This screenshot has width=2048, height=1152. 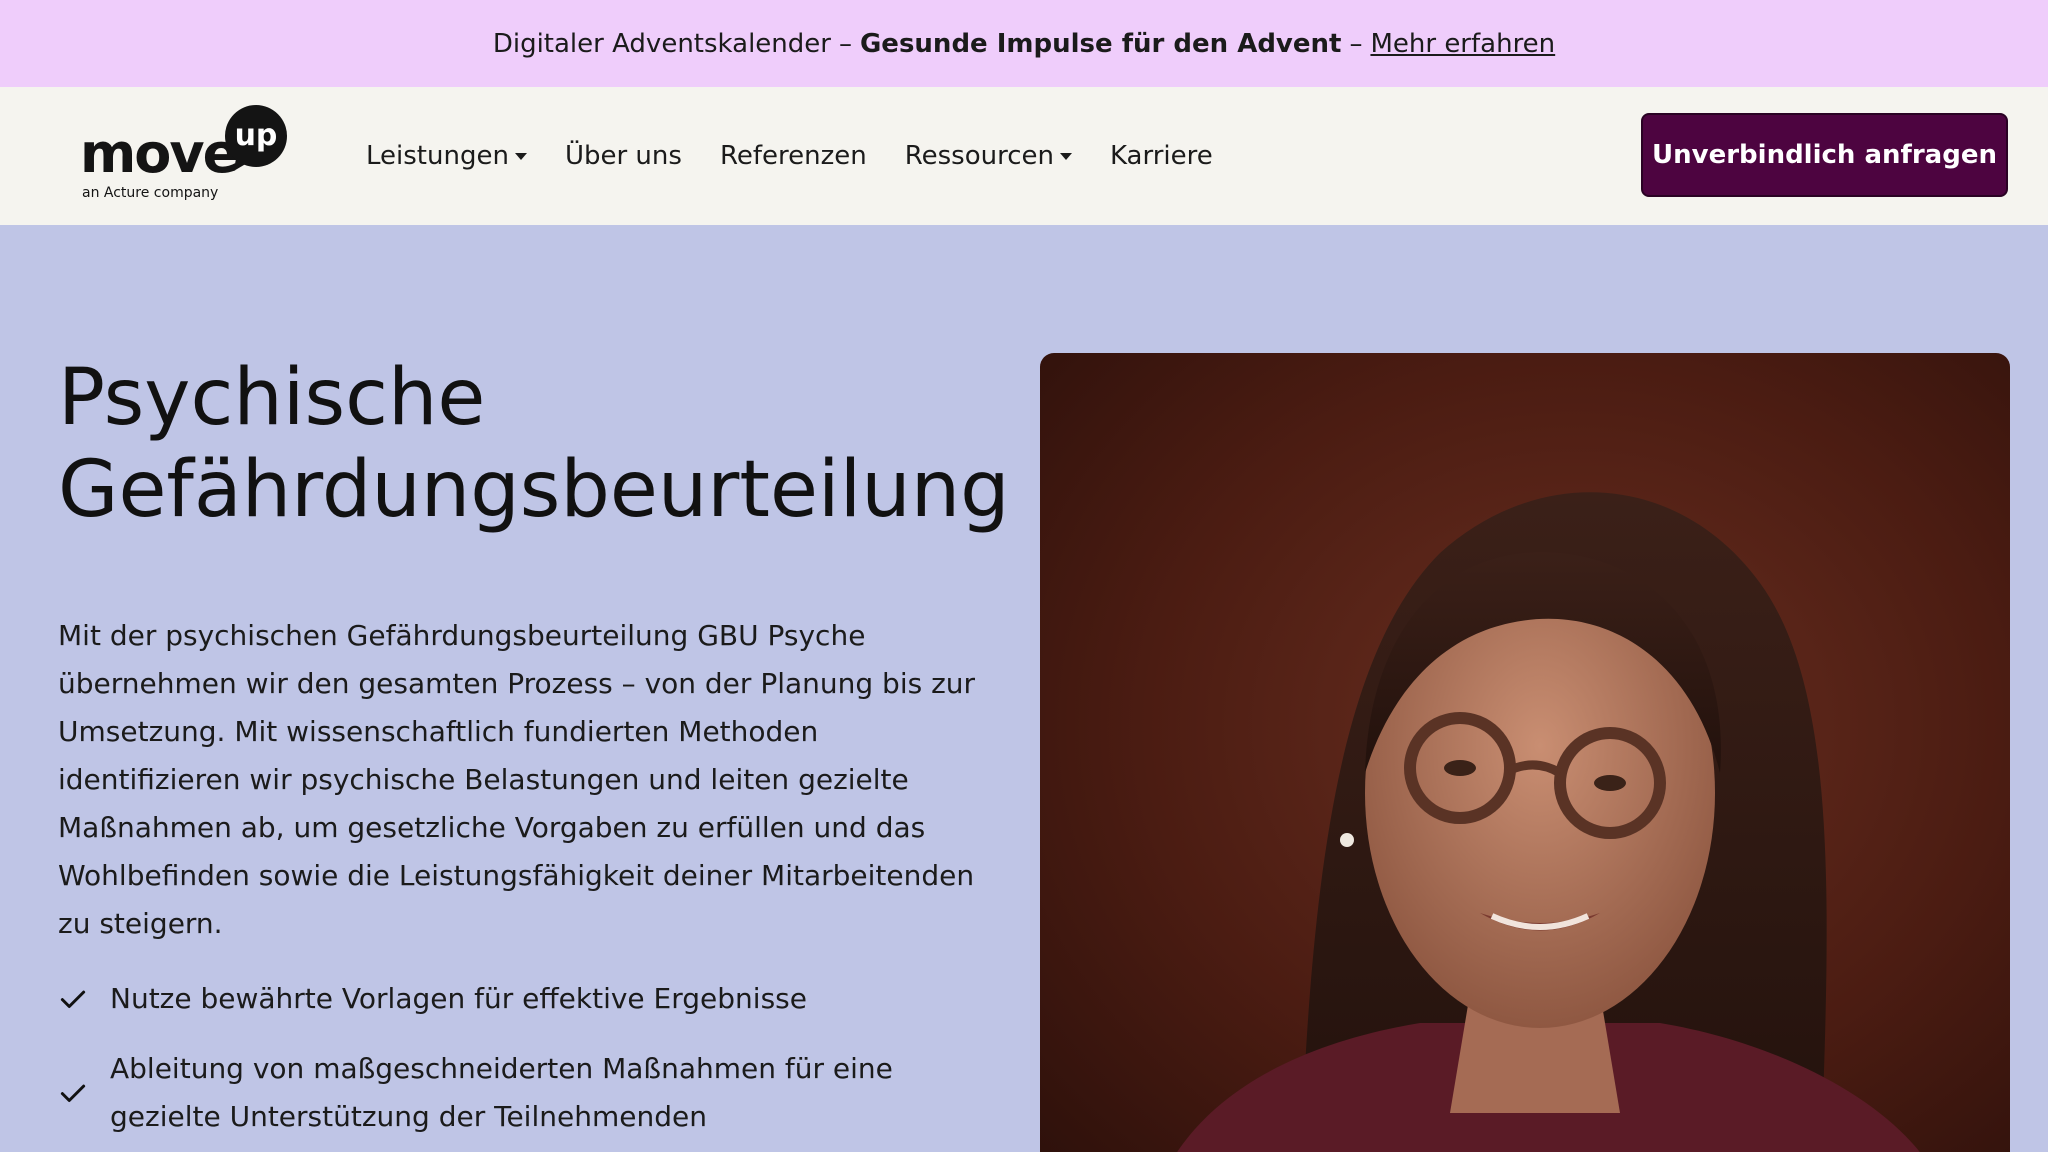 I want to click on nav-item-ressourcen: Ressourcen, so click(x=988, y=156).